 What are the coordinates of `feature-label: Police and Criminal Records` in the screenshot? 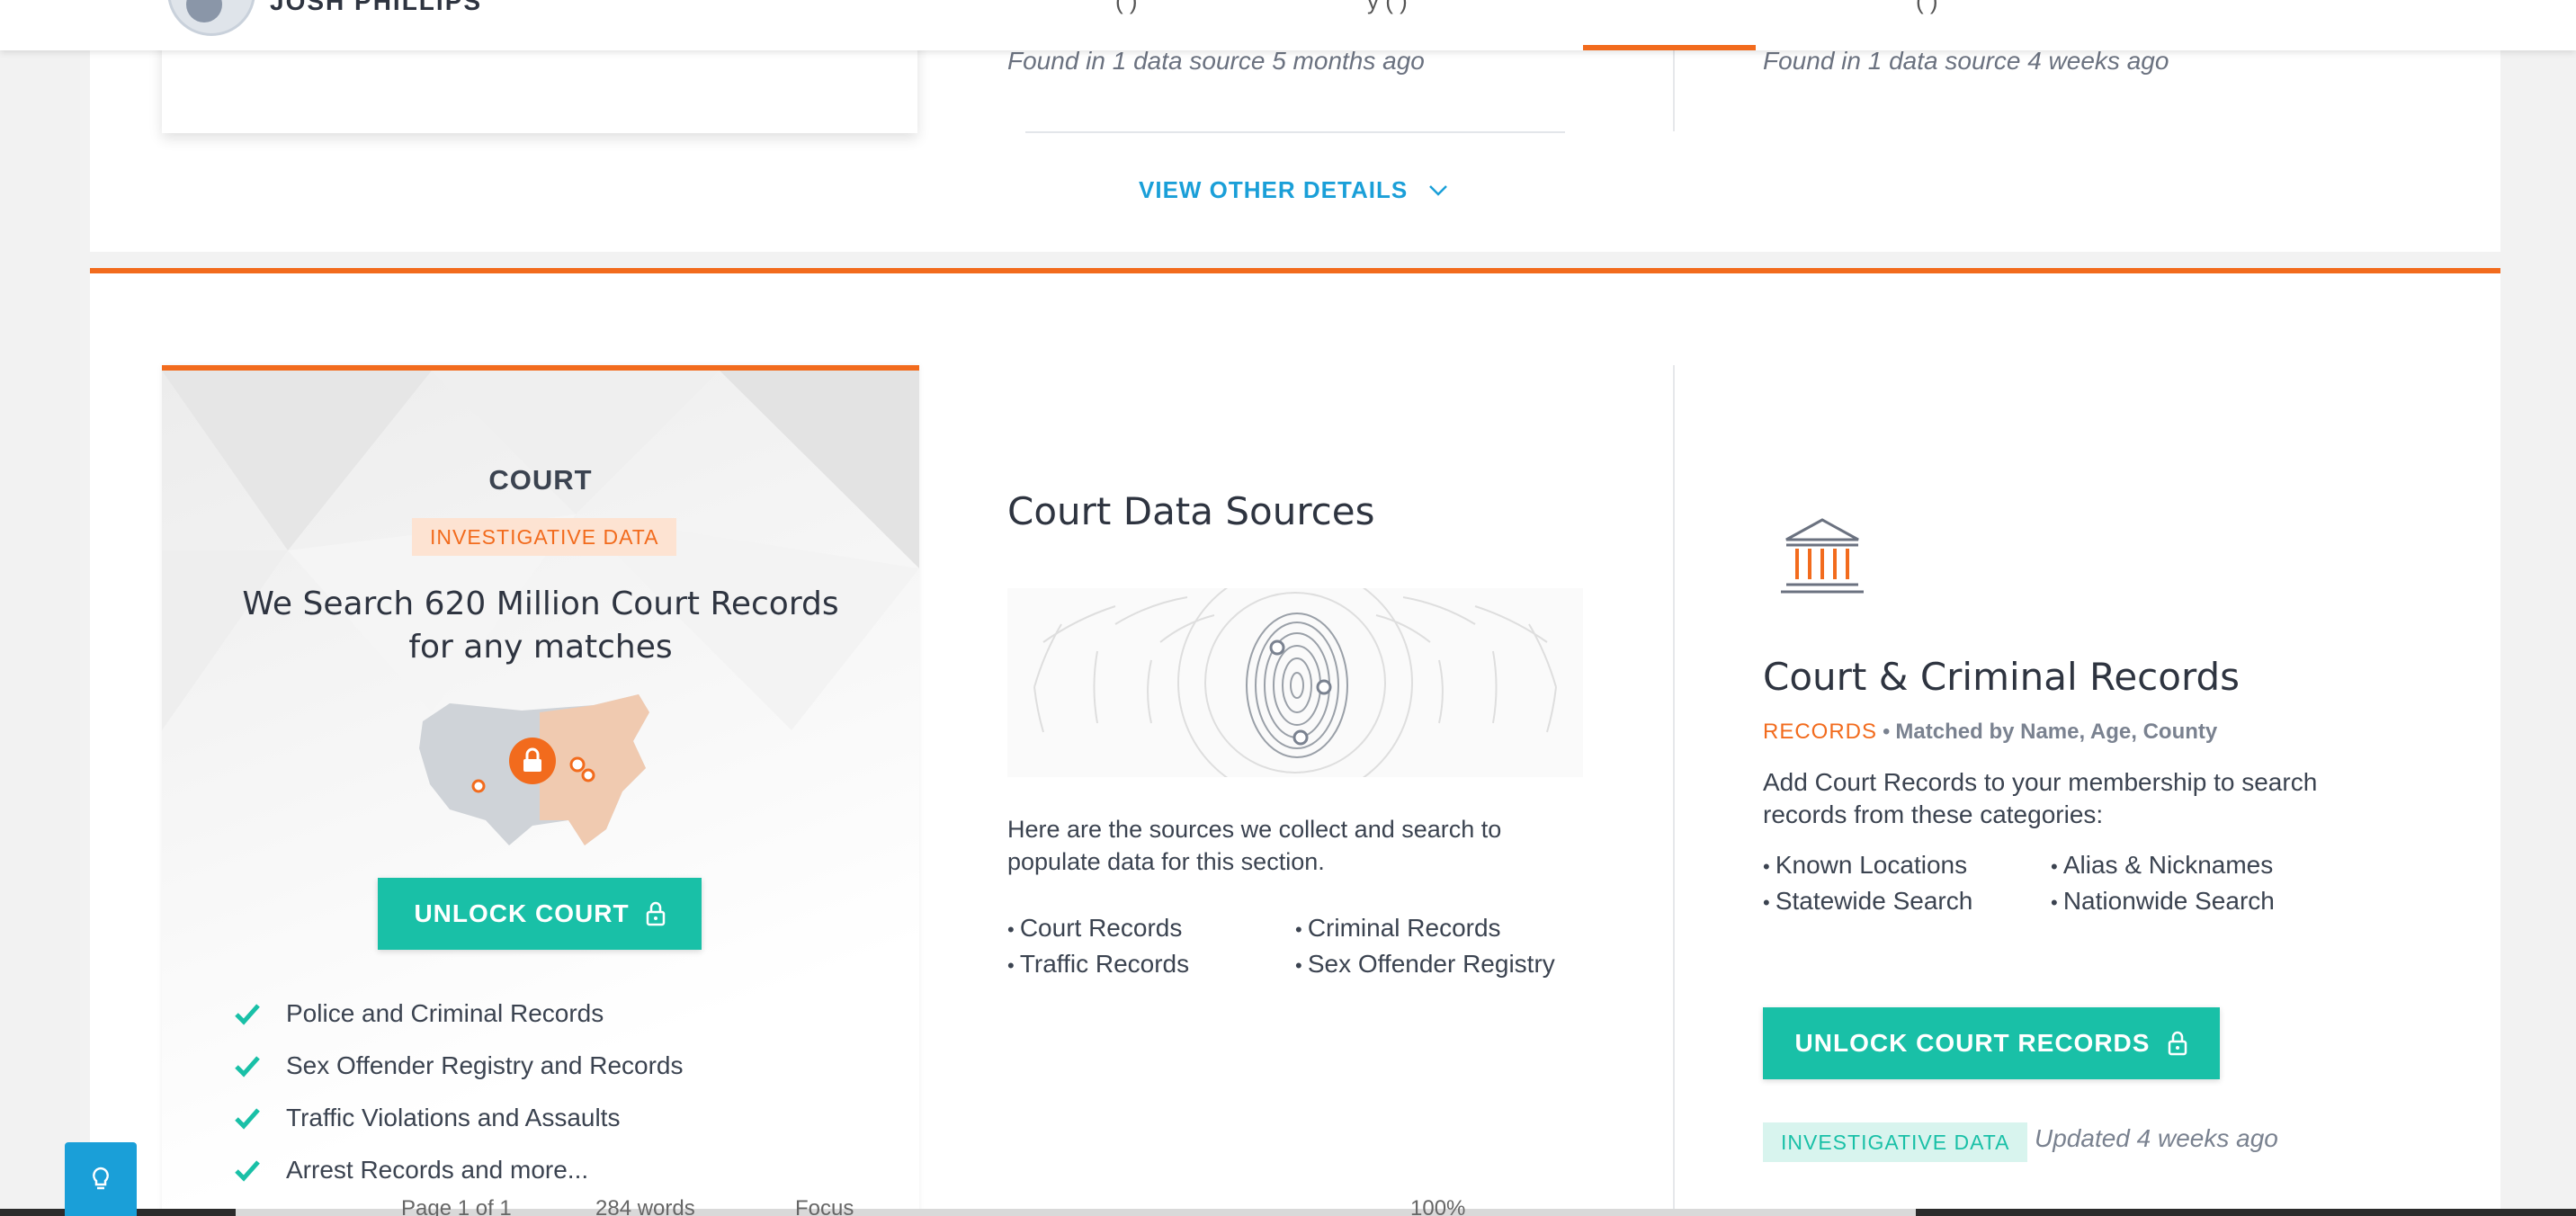 It's located at (445, 1013).